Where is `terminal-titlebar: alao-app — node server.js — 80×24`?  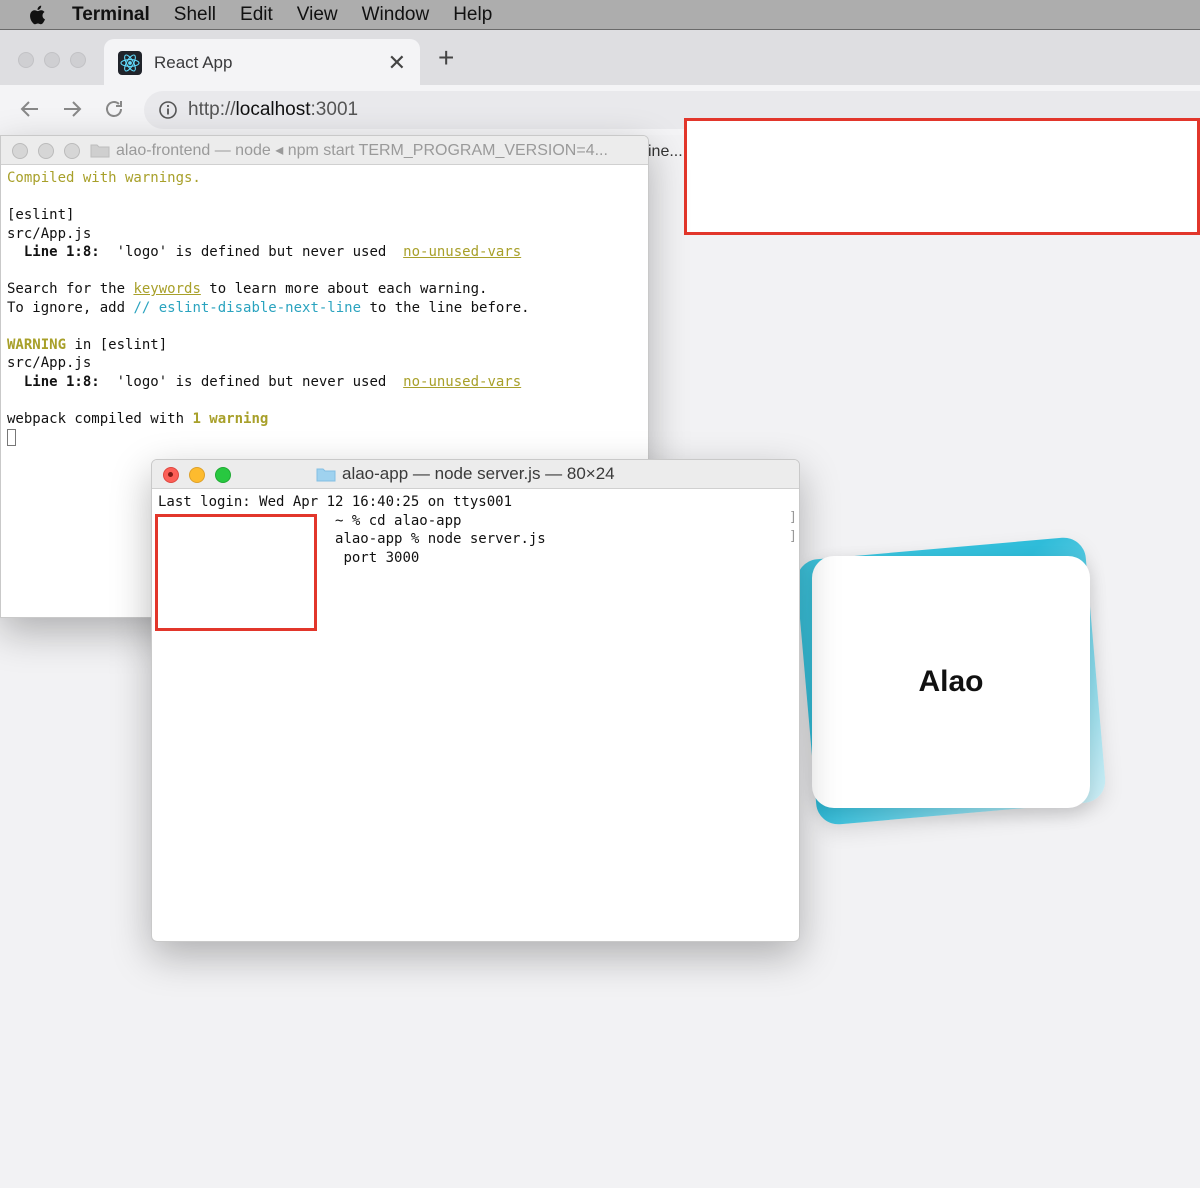 terminal-titlebar: alao-app — node server.js — 80×24 is located at coordinates (475, 474).